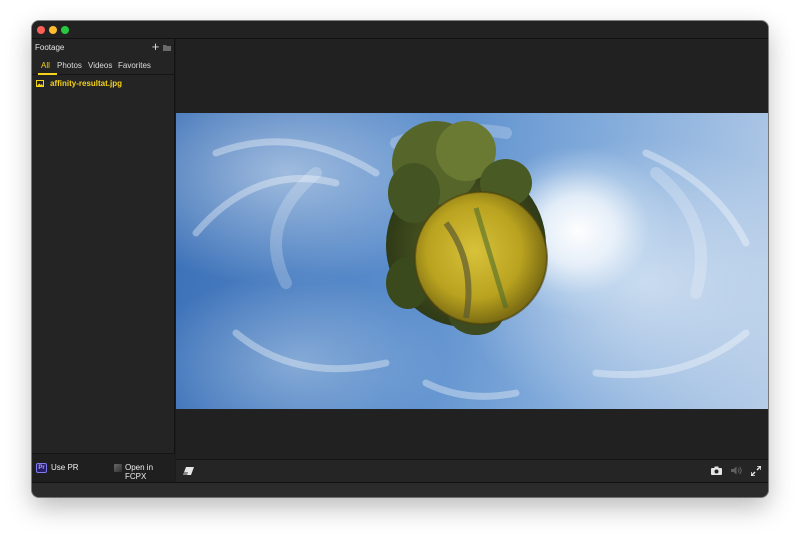 This screenshot has width=800, height=540. Describe the element at coordinates (41, 468) in the screenshot. I see `premiere-icon: Pr` at that location.